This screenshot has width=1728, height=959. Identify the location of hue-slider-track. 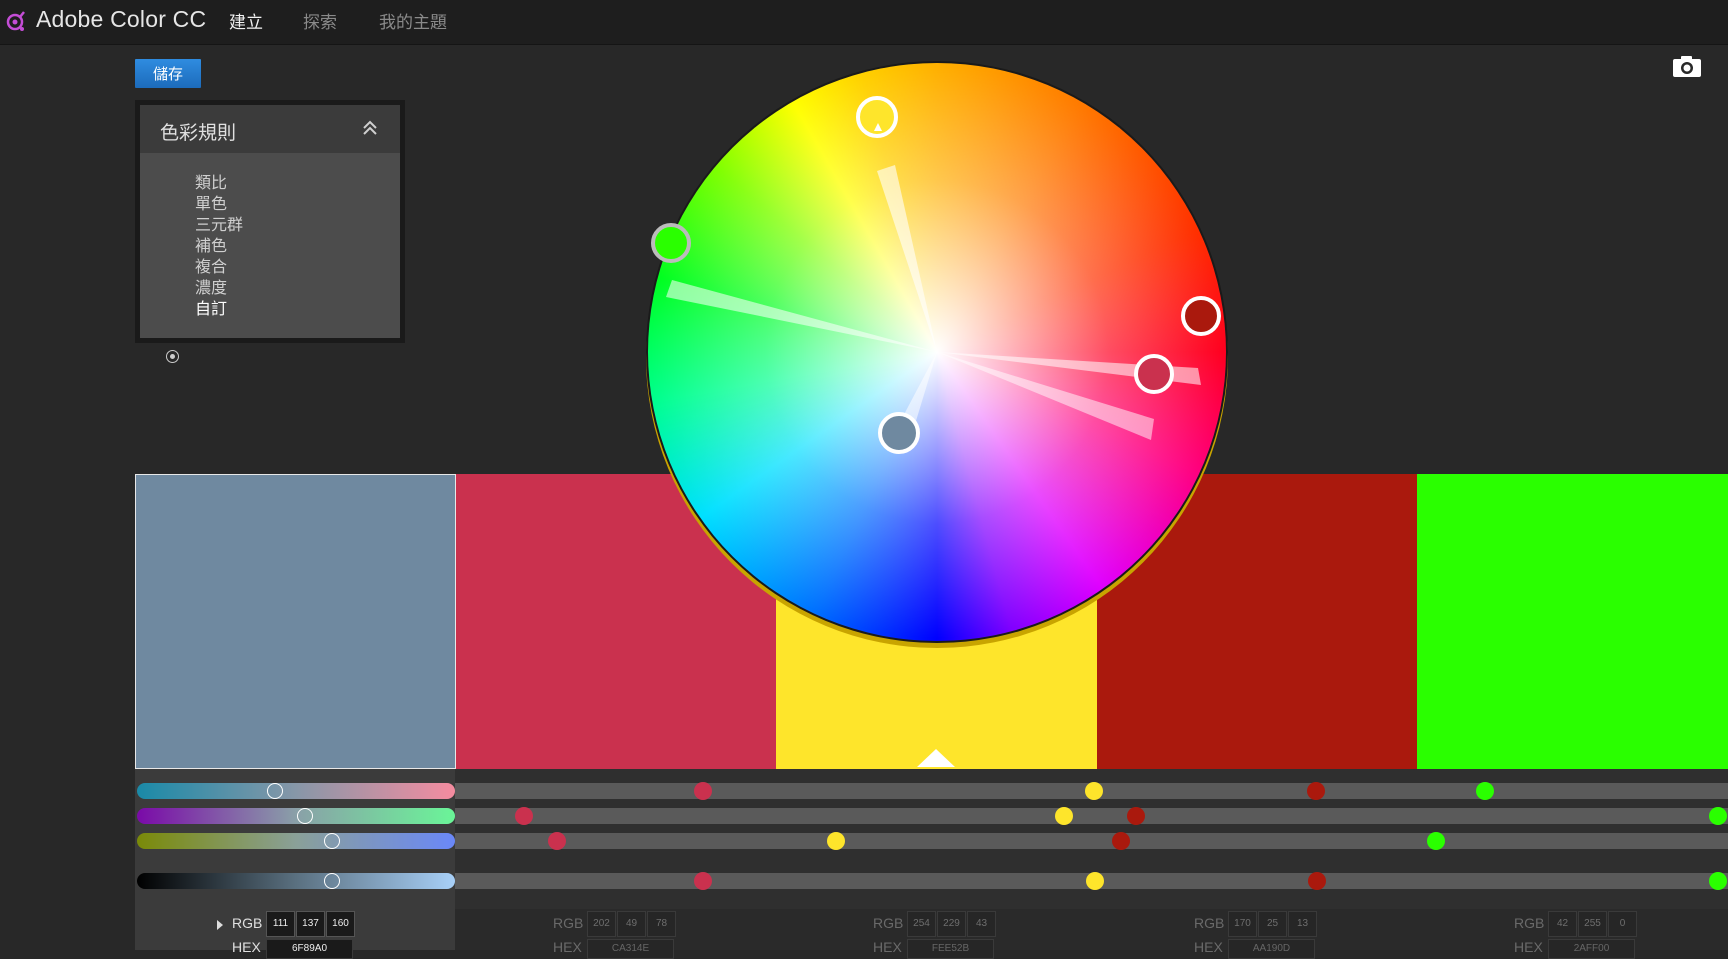
(296, 791).